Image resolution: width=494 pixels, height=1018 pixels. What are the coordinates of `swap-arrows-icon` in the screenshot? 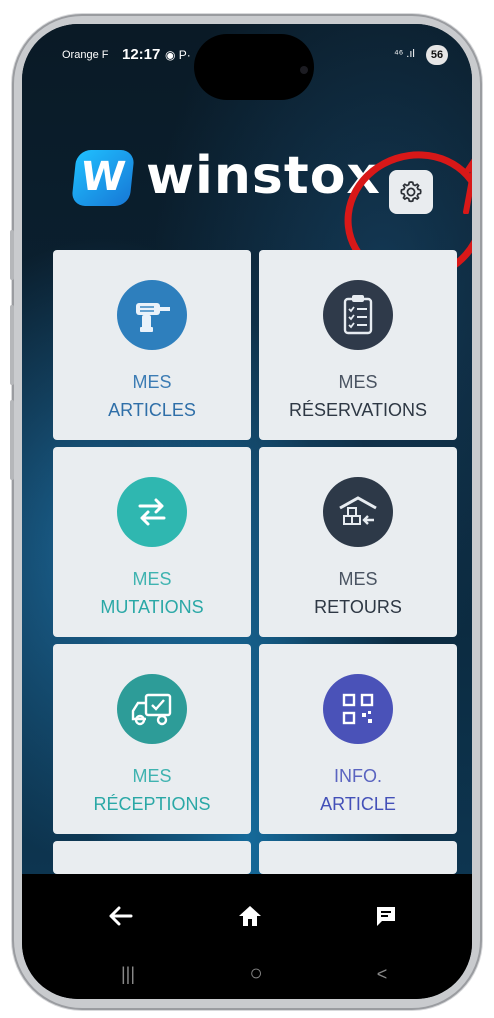 It's located at (152, 512).